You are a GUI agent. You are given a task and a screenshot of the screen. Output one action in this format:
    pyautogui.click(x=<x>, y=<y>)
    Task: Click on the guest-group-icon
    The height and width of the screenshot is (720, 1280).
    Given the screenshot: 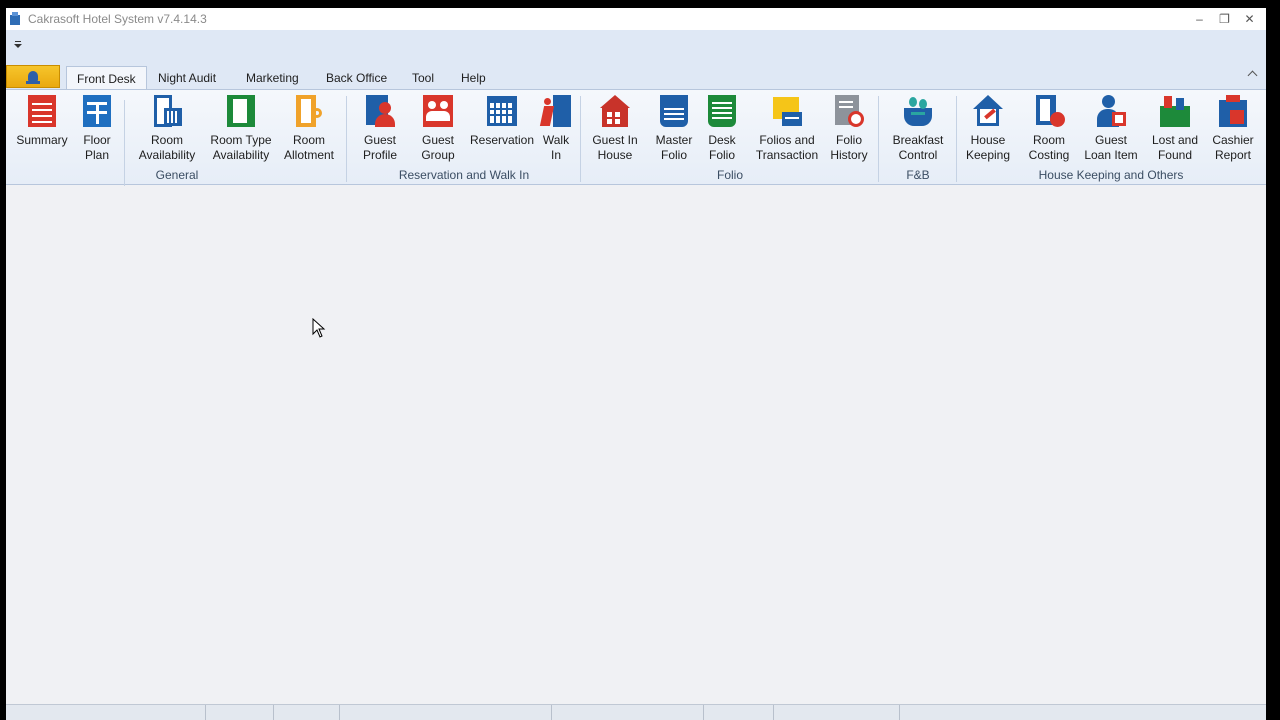 What is the action you would take?
    pyautogui.click(x=438, y=112)
    